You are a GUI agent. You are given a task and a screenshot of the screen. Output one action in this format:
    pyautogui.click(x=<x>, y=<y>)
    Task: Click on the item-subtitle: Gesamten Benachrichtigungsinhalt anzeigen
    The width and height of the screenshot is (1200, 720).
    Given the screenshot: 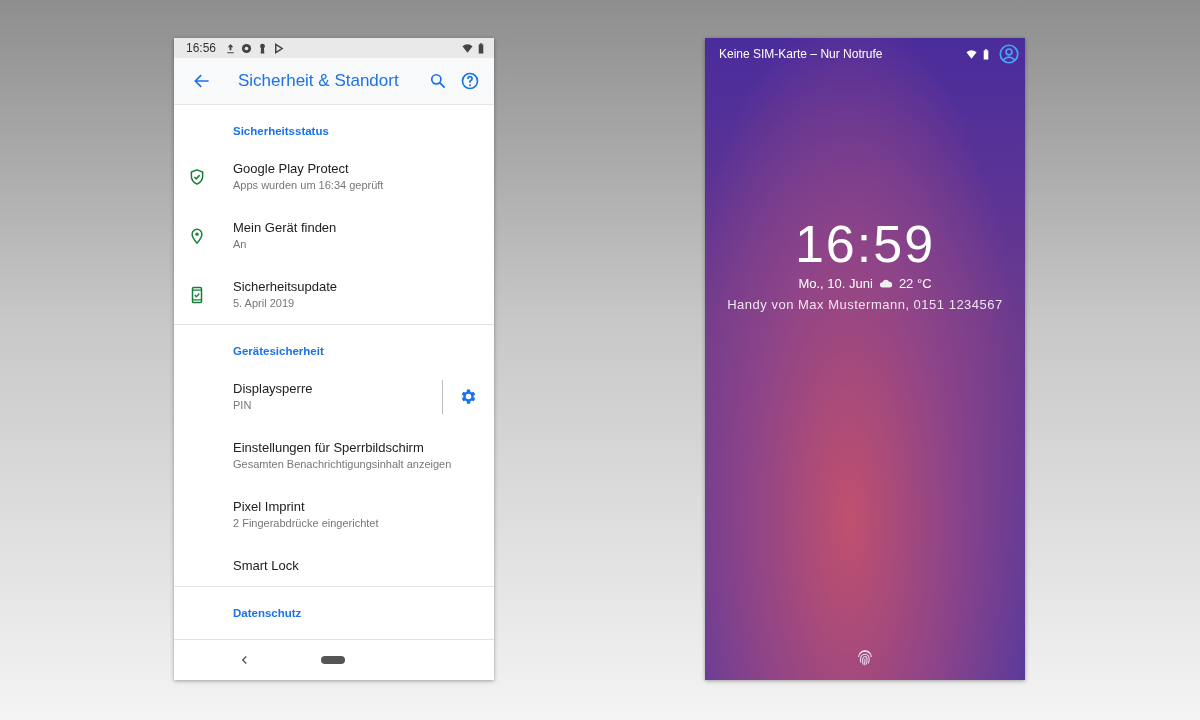 What is the action you would take?
    pyautogui.click(x=343, y=464)
    